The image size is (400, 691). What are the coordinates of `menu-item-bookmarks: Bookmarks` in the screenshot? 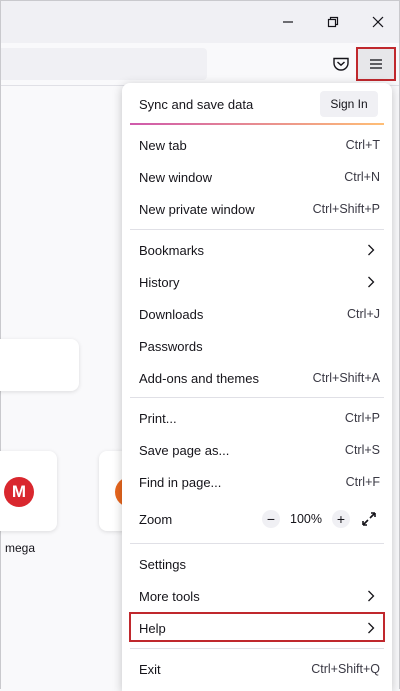 It's located at (257, 250).